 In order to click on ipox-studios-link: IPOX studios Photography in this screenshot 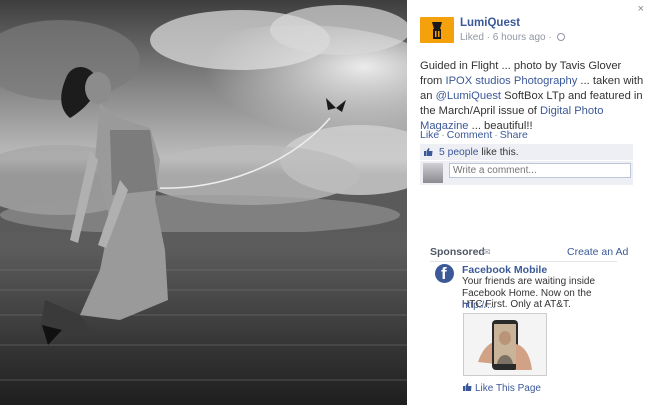, I will do `click(511, 81)`.